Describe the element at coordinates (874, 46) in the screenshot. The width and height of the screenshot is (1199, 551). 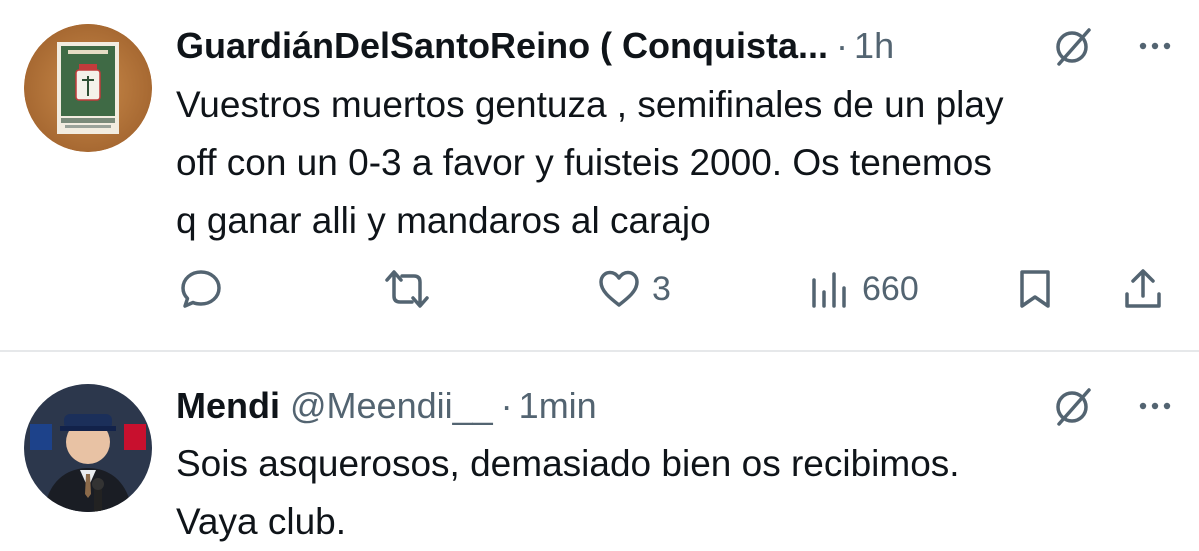
I see `timestamp: 1h` at that location.